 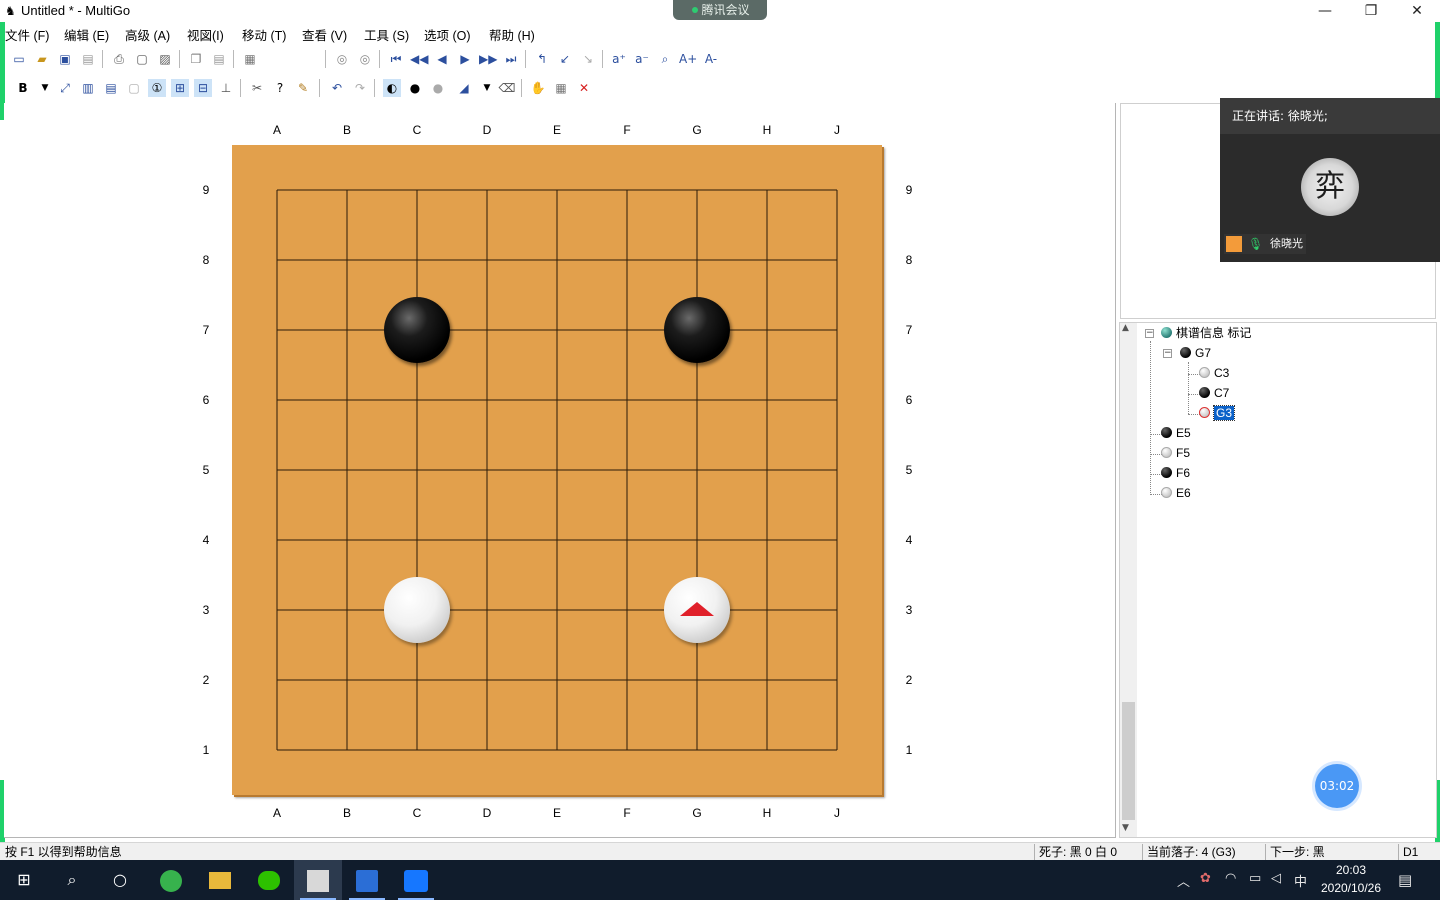 I want to click on clock-date: 2020/10/26, so click(x=1351, y=888).